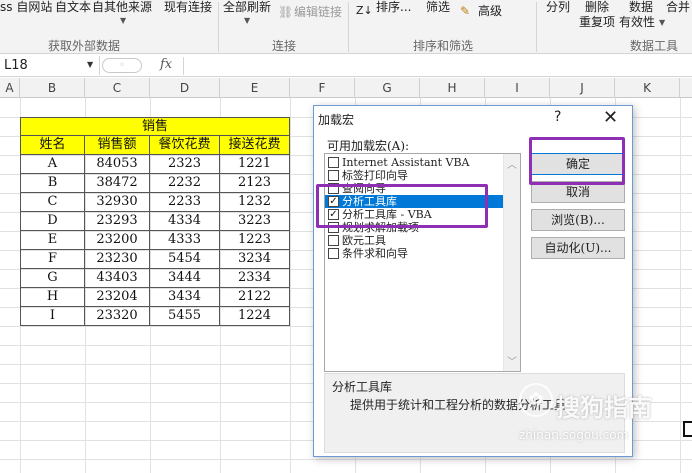 The width and height of the screenshot is (692, 473). Describe the element at coordinates (52, 259) in the screenshot. I see `cell-name: F` at that location.